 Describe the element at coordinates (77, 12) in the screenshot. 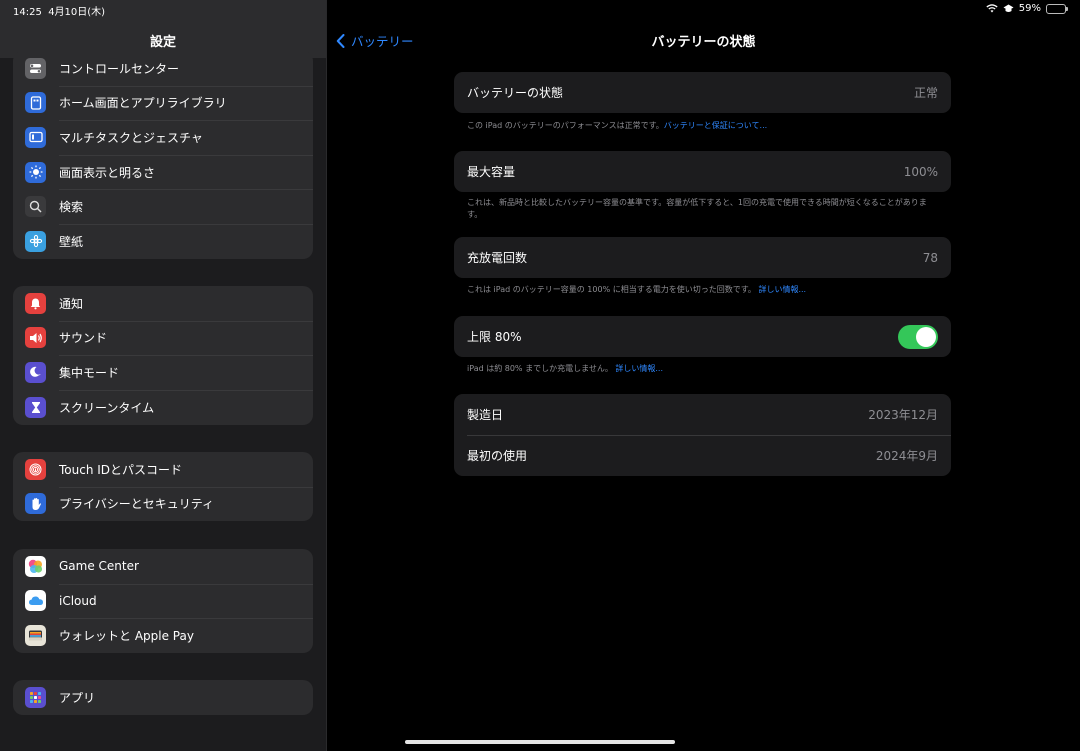

I see `status-date: 4月10日(木)` at that location.